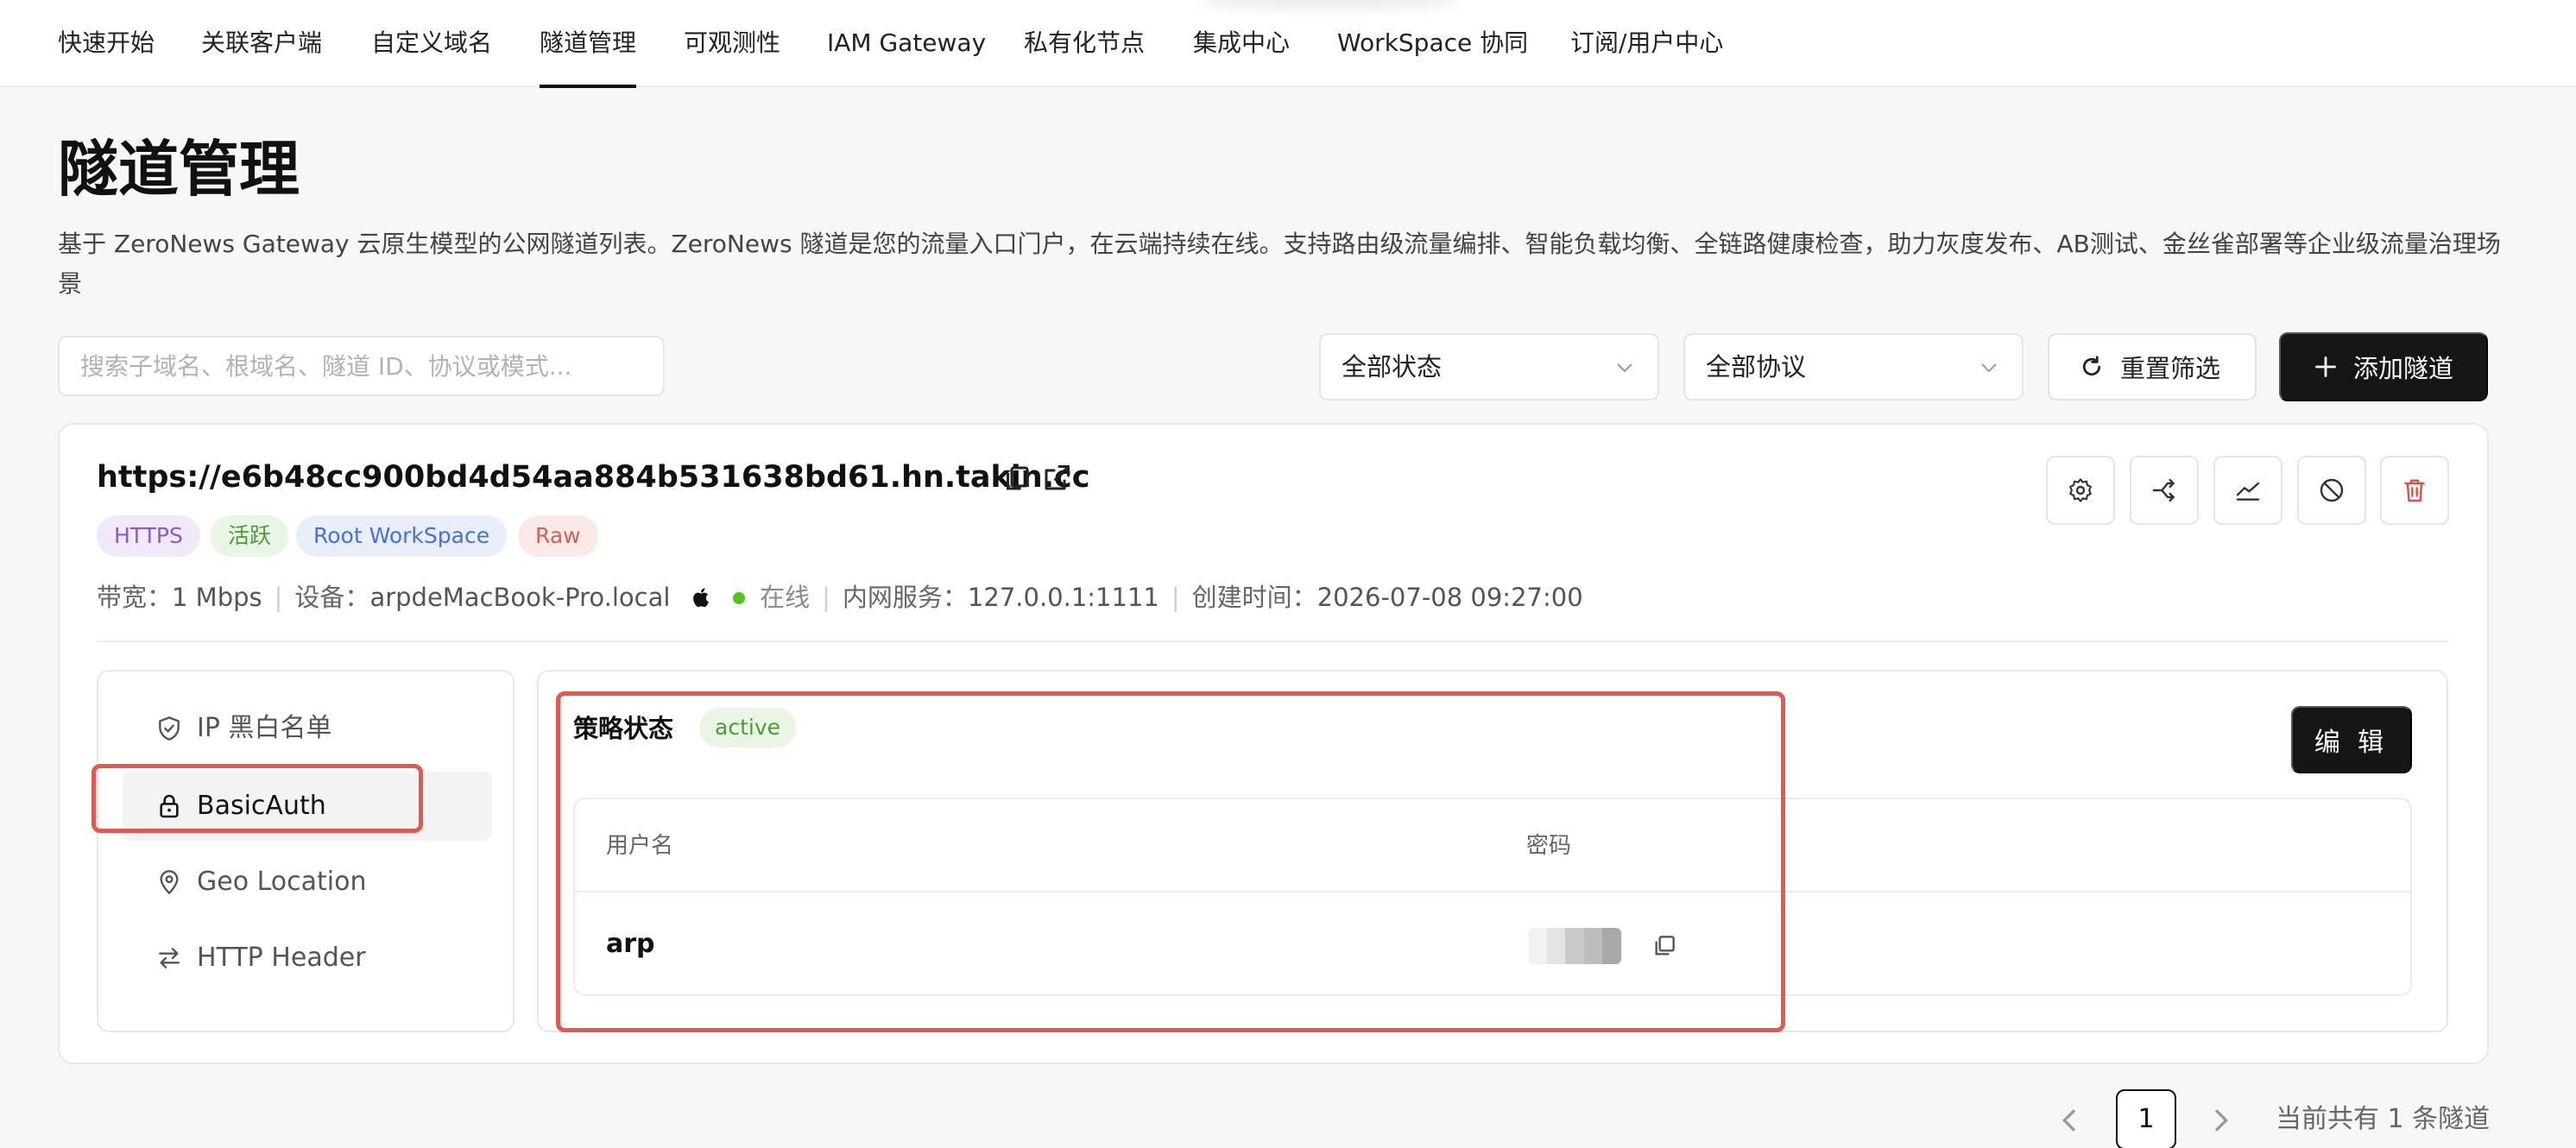 The image size is (2576, 1148). Describe the element at coordinates (588, 56) in the screenshot. I see `nav-item-tunnels: 隧道管理` at that location.